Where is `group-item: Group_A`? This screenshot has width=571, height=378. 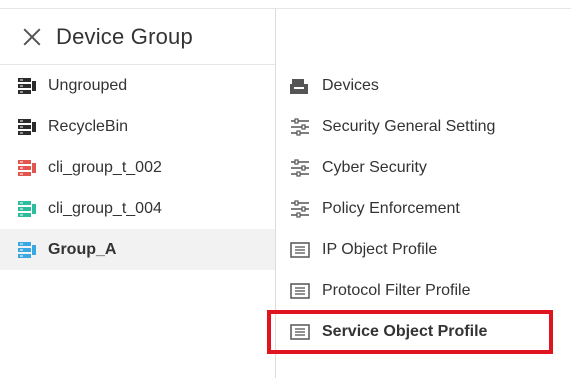 group-item: Group_A is located at coordinates (137, 249).